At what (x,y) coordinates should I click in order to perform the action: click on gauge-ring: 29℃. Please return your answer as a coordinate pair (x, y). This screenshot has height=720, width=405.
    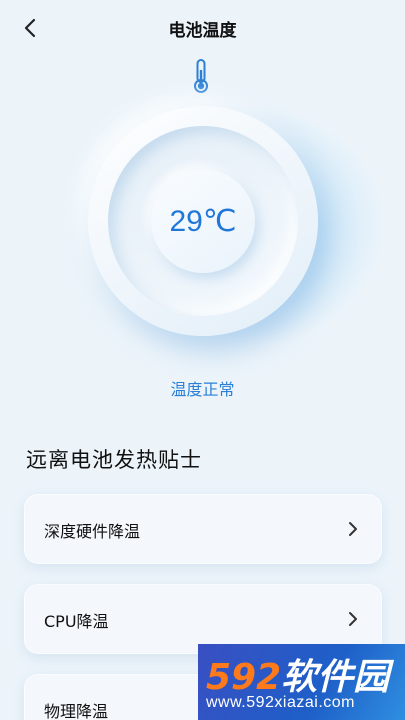
    Looking at the image, I should click on (203, 221).